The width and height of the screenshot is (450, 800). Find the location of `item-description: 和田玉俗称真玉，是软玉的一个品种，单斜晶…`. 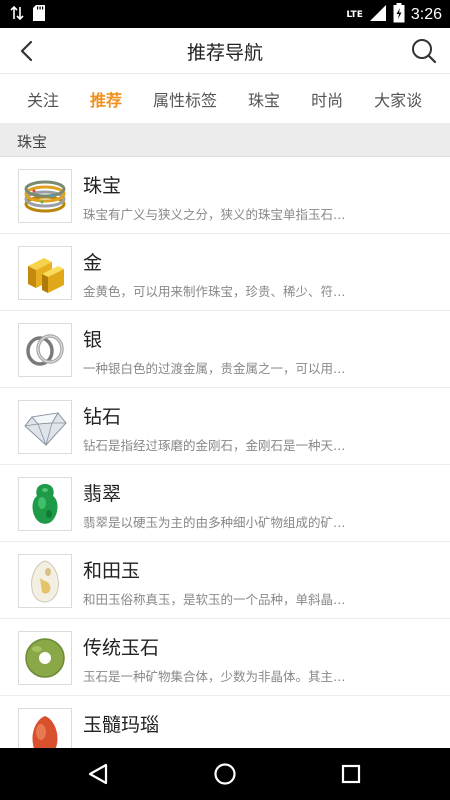

item-description: 和田玉俗称真玉，是软玉的一个品种，单斜晶… is located at coordinates (214, 599).